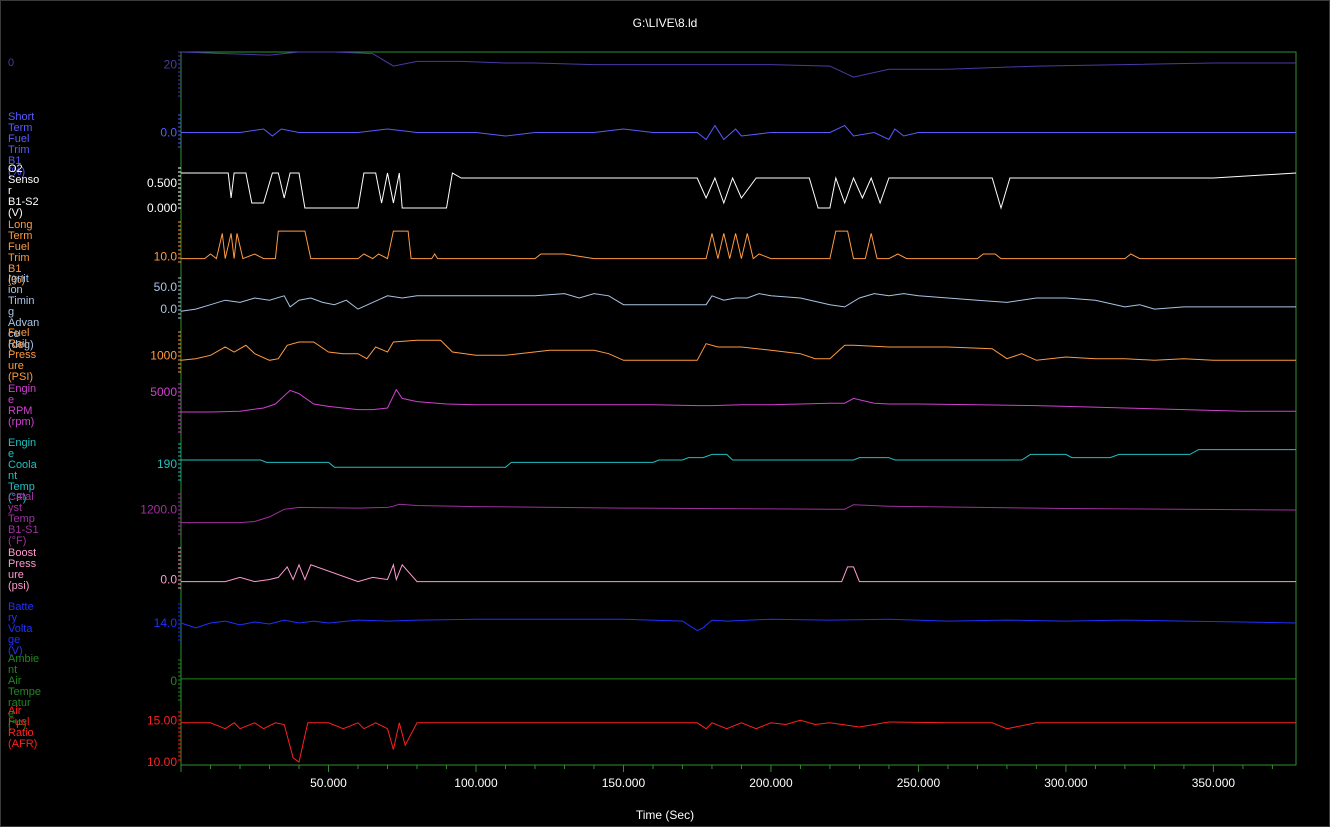  What do you see at coordinates (162, 208) in the screenshot?
I see `y-tick-label: 0.000` at bounding box center [162, 208].